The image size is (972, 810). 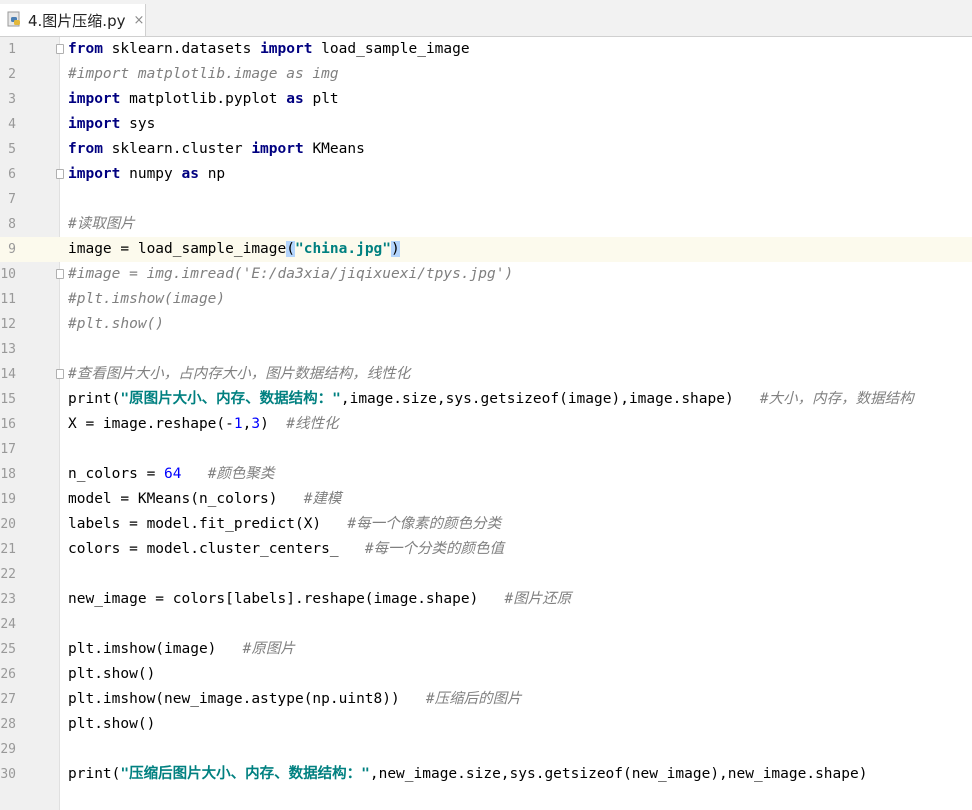 I want to click on code-token: #查看图片大小，占内存大小，图片数据结构，线性化, so click(x=239, y=374).